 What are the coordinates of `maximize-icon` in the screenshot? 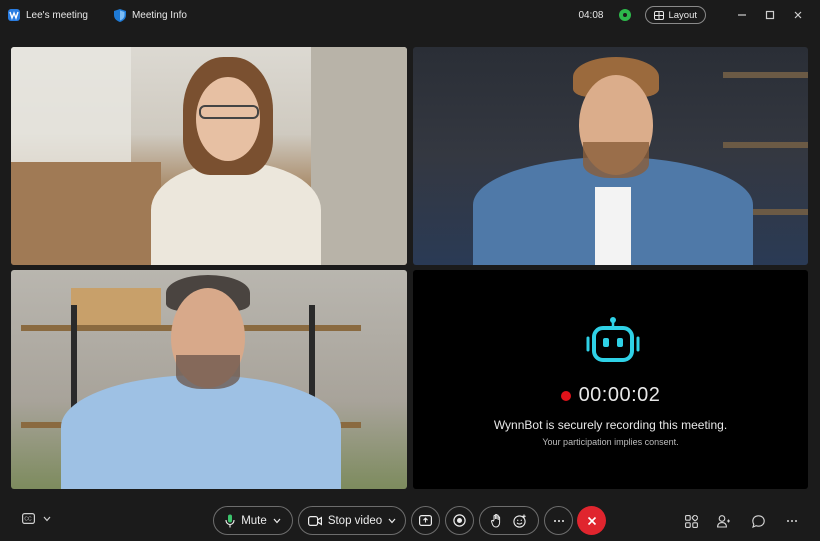 It's located at (770, 15).